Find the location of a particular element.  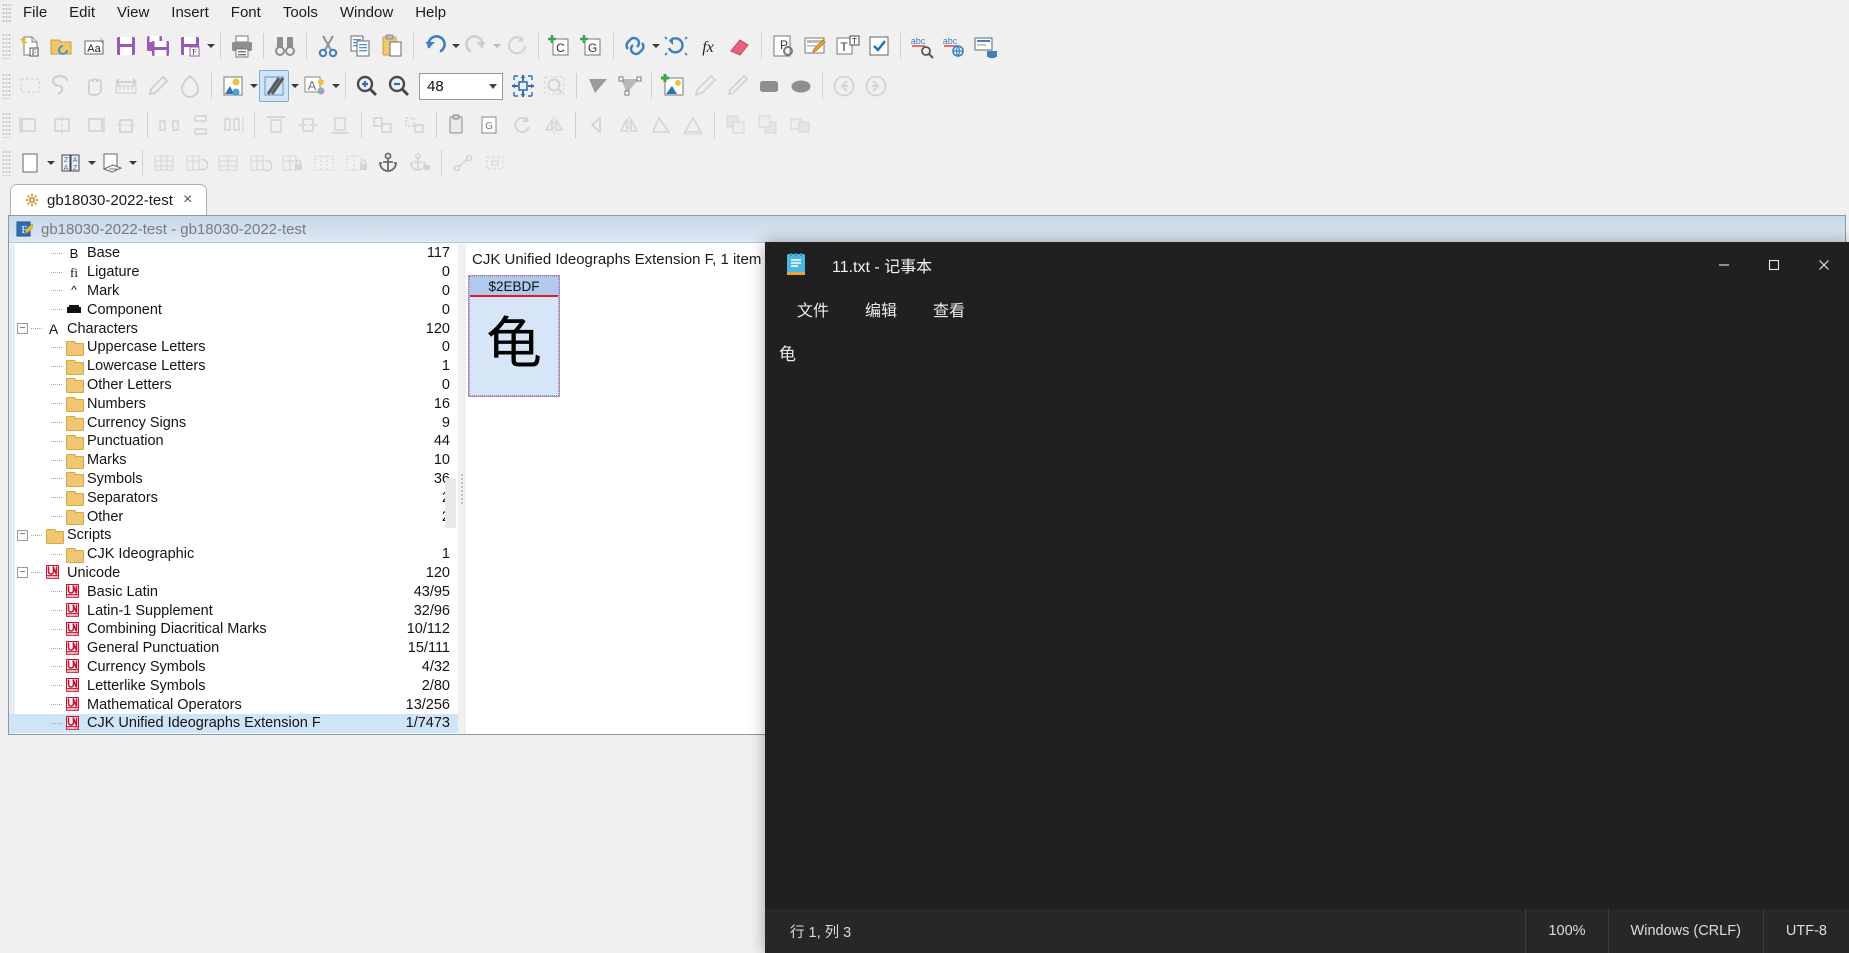

previous-glyph-button is located at coordinates (844, 86).